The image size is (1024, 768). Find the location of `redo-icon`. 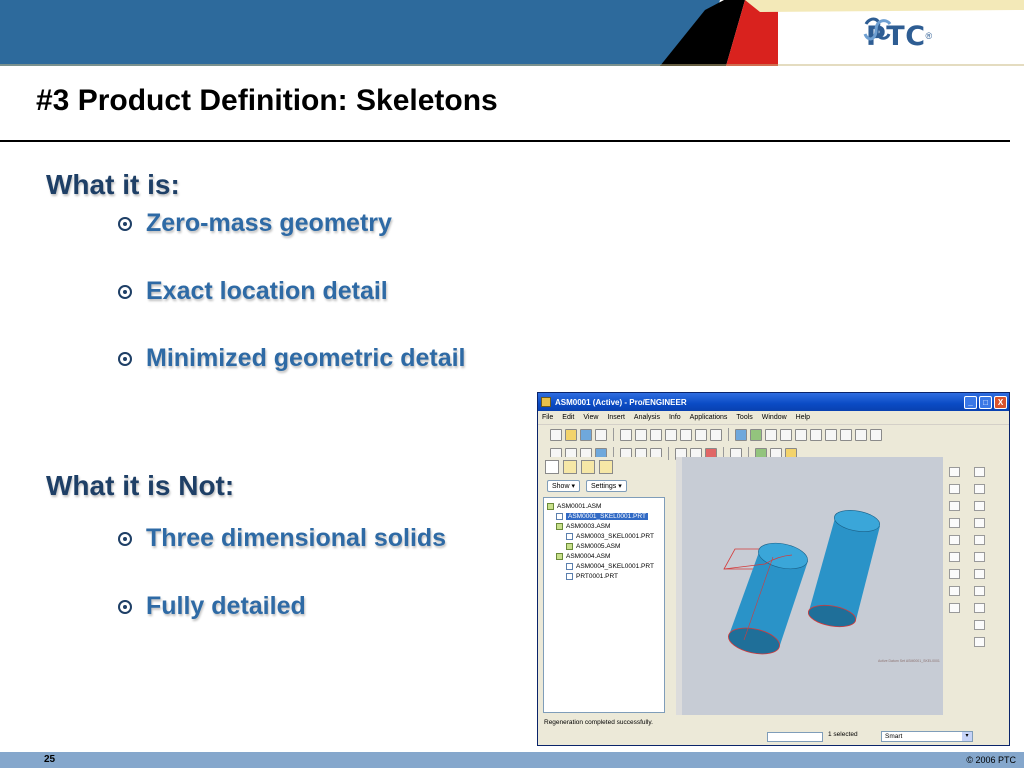

redo-icon is located at coordinates (641, 434).